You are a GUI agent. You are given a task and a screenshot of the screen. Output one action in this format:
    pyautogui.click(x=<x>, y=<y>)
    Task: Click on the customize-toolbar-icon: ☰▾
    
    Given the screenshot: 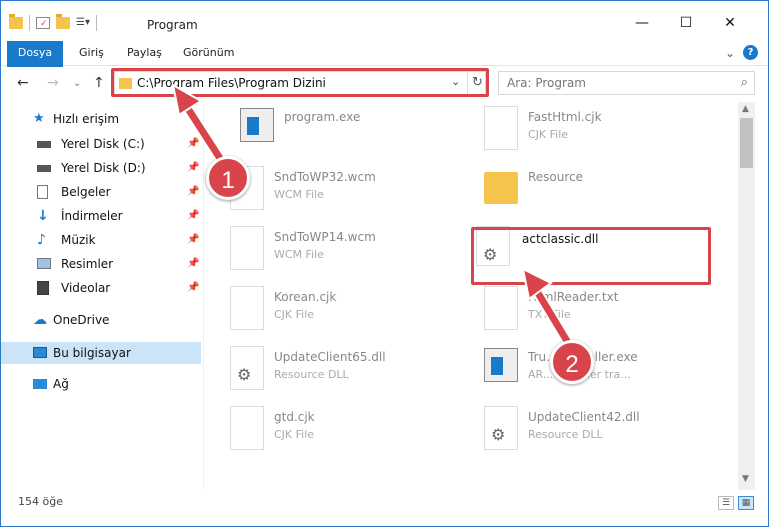 What is the action you would take?
    pyautogui.click(x=83, y=23)
    